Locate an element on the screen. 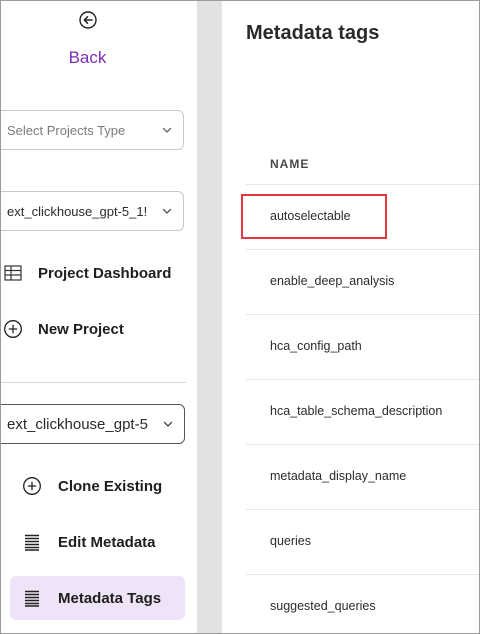  project-select: ext_clickhouse_gpt-5_1! is located at coordinates (92, 211).